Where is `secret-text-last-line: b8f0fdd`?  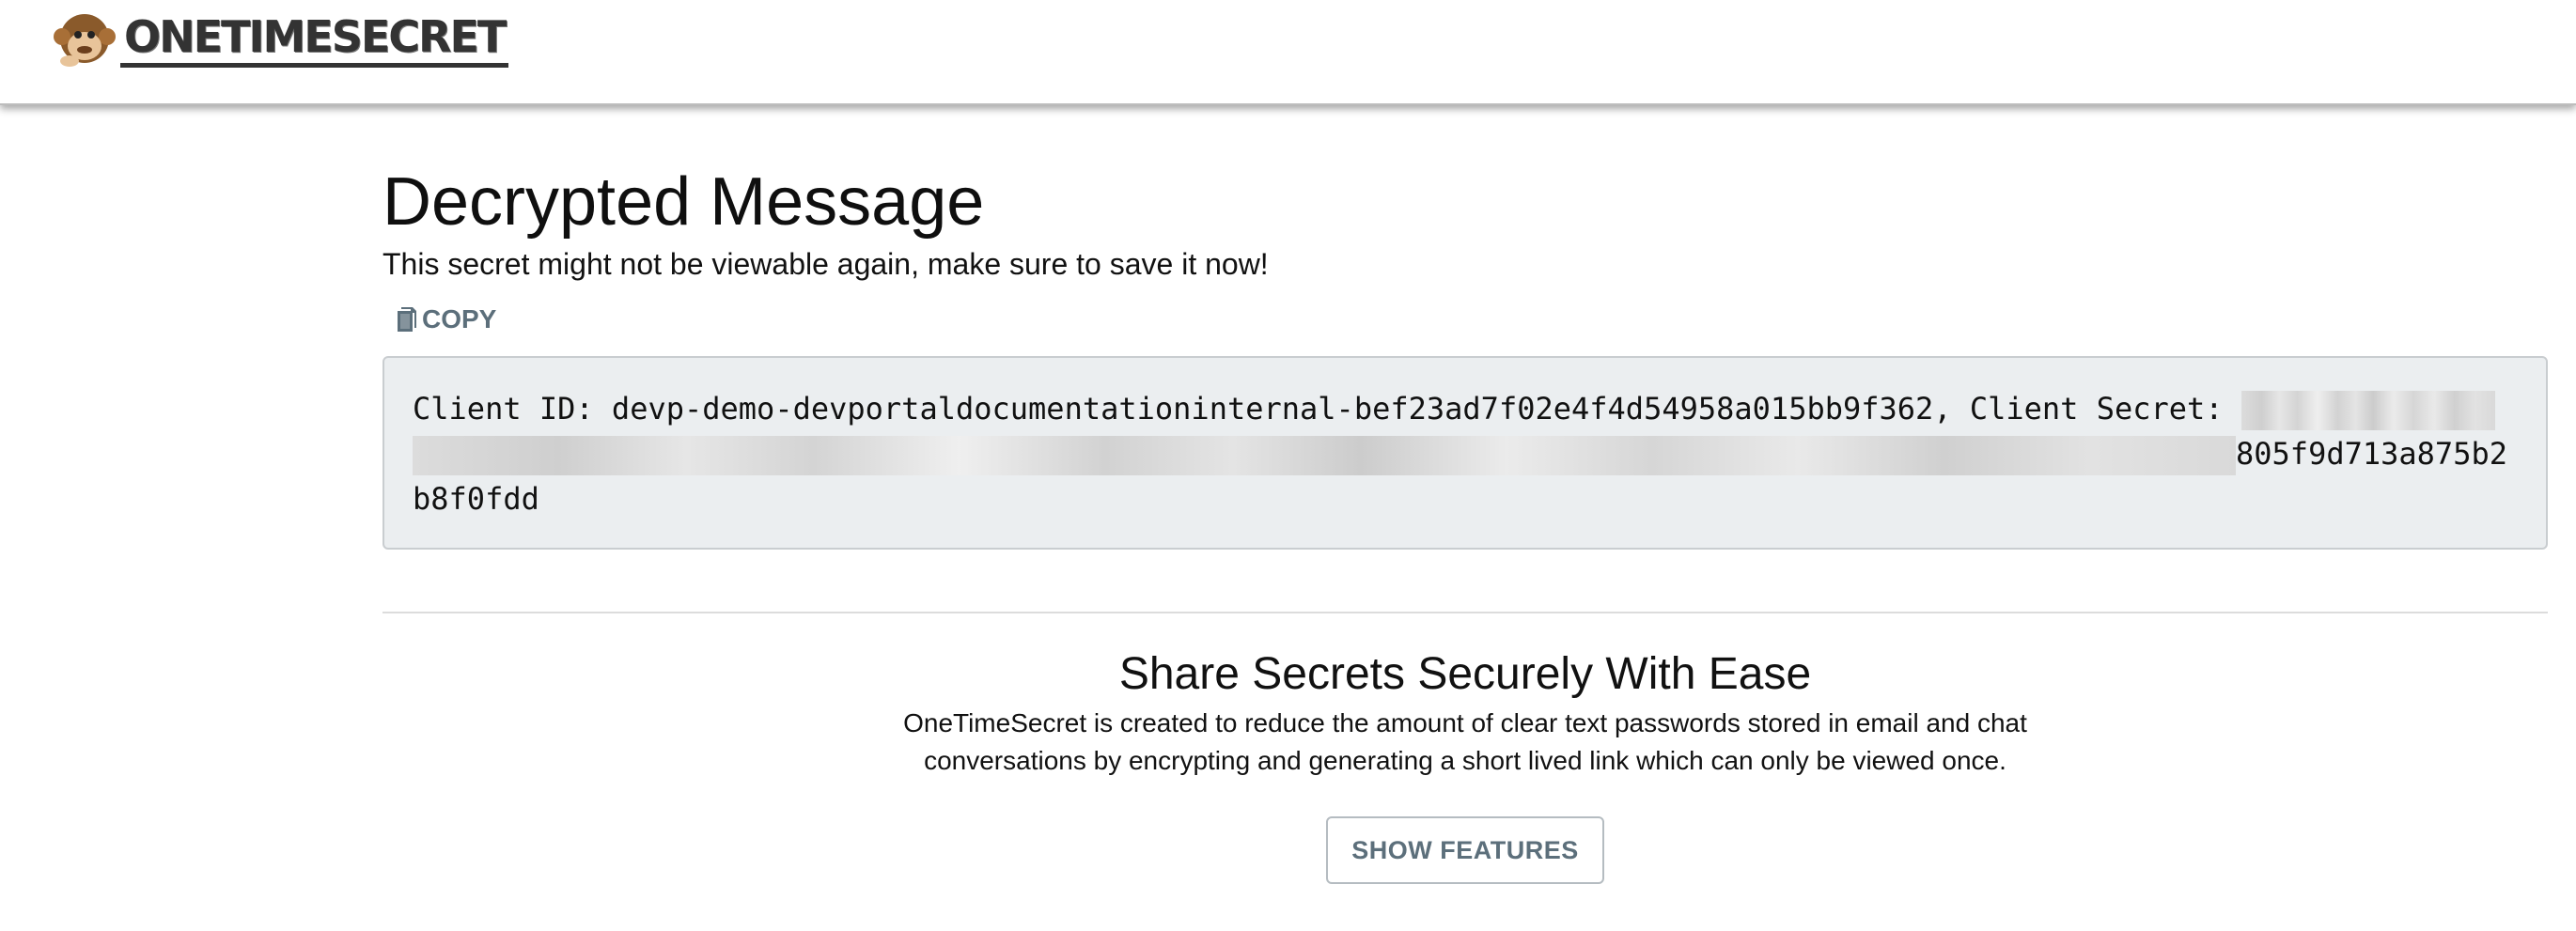
secret-text-last-line: b8f0fdd is located at coordinates (476, 499).